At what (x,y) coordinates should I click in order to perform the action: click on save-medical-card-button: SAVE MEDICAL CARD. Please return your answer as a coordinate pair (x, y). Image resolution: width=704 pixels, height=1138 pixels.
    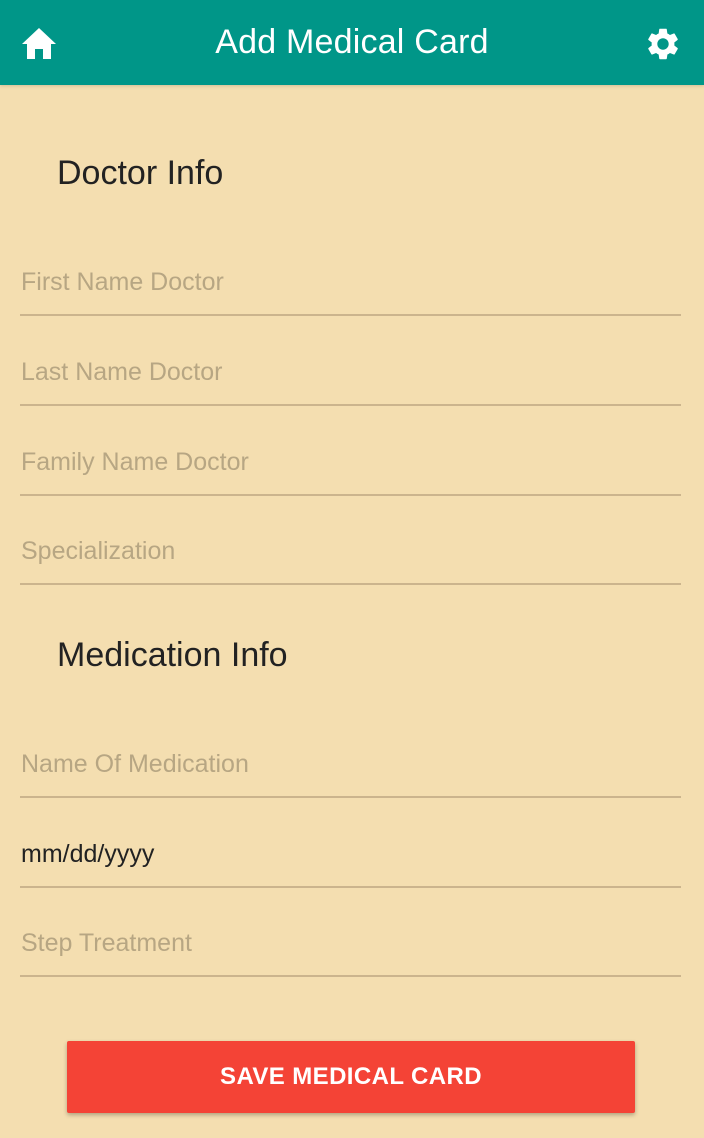
    Looking at the image, I should click on (351, 1077).